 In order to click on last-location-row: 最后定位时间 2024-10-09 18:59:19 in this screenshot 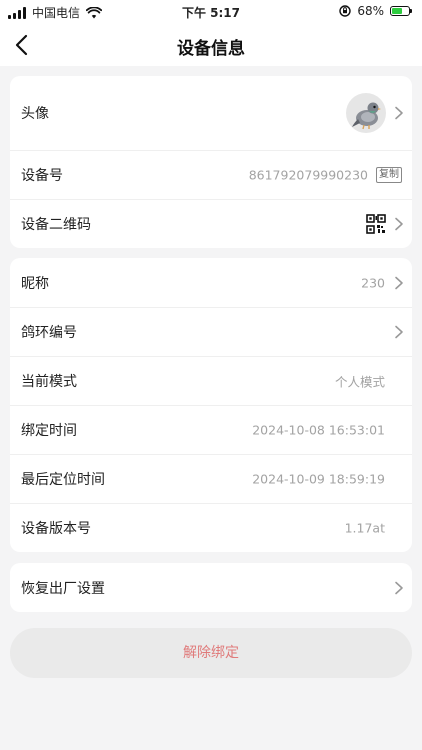, I will do `click(211, 478)`.